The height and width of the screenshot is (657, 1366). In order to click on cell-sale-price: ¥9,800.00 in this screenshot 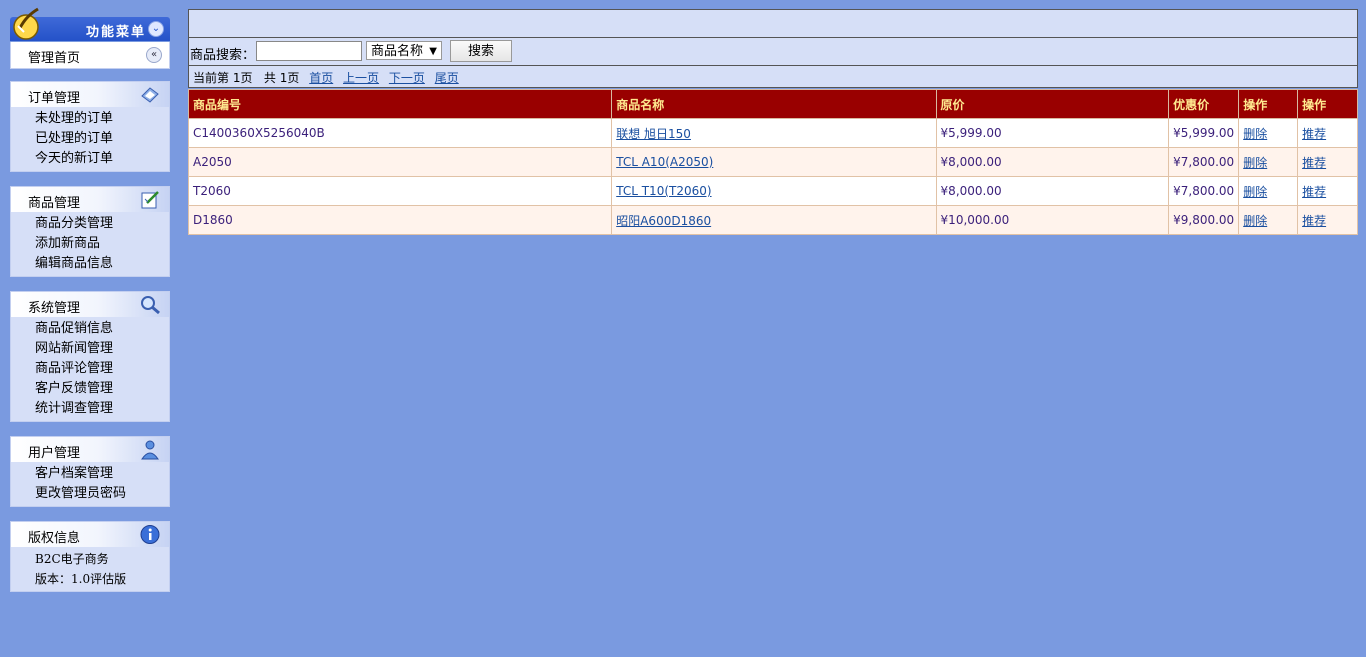, I will do `click(1204, 220)`.